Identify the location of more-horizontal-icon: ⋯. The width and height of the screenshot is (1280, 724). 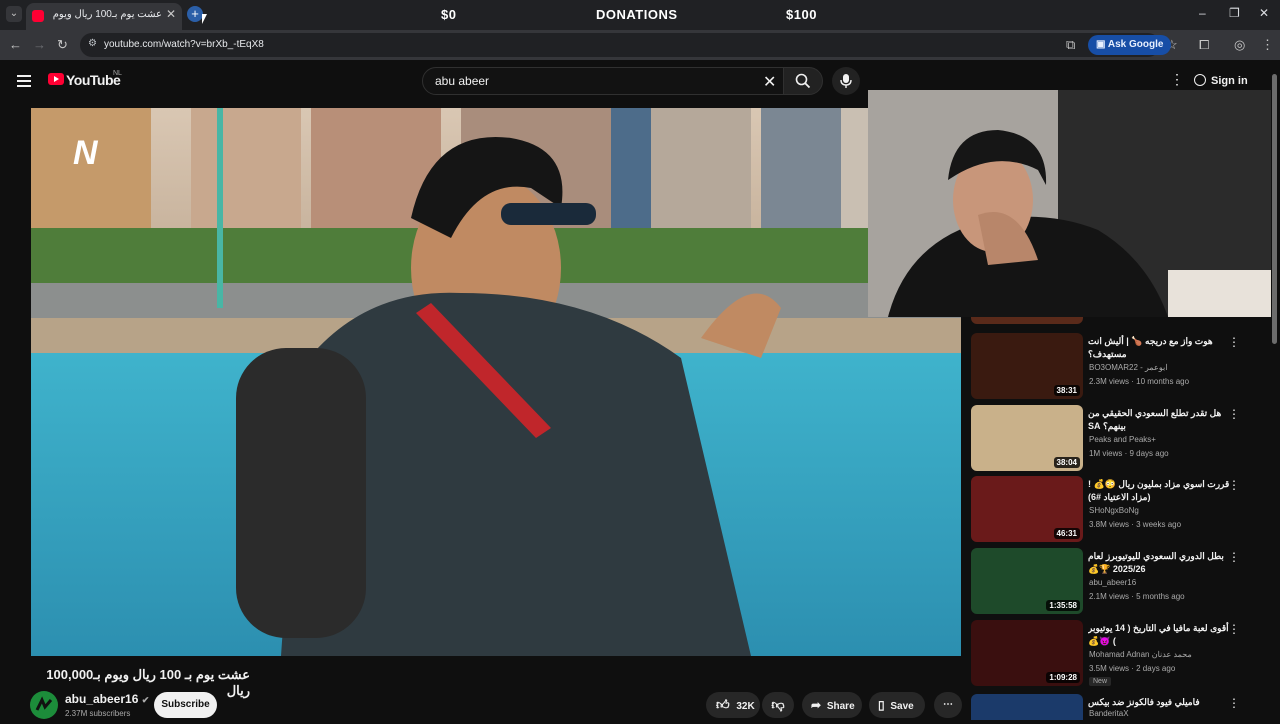
(948, 704).